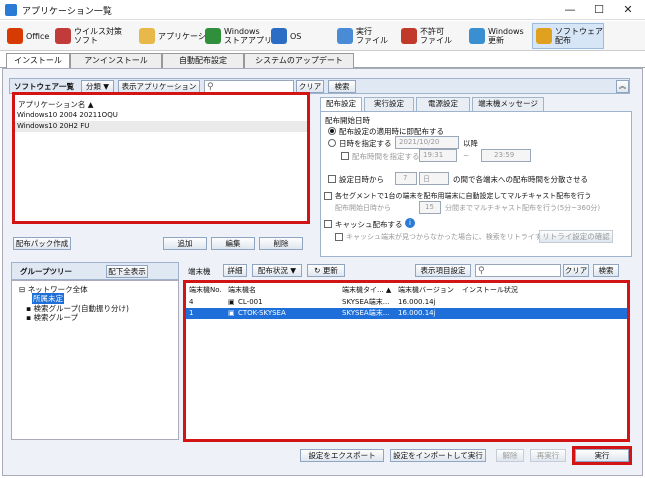 This screenshot has width=645, height=478. I want to click on terminal-clear-button: クリア, so click(576, 270).